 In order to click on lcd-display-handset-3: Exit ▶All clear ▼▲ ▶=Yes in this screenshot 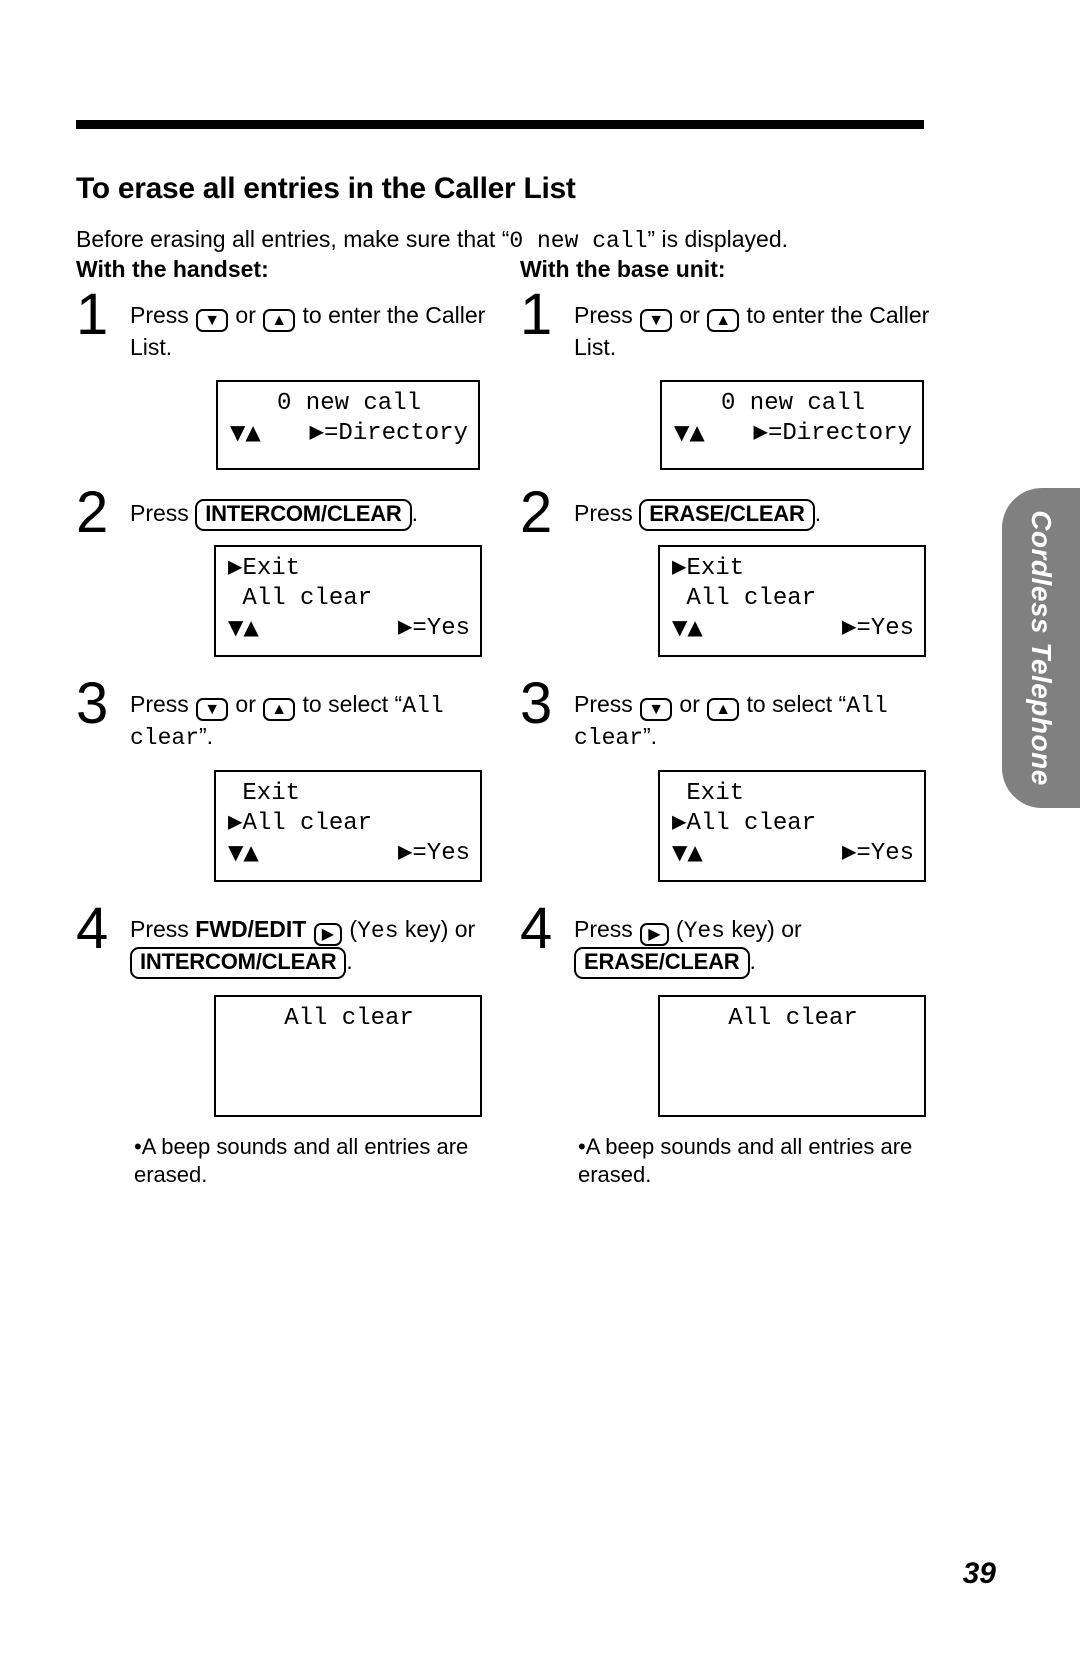, I will do `click(348, 825)`.